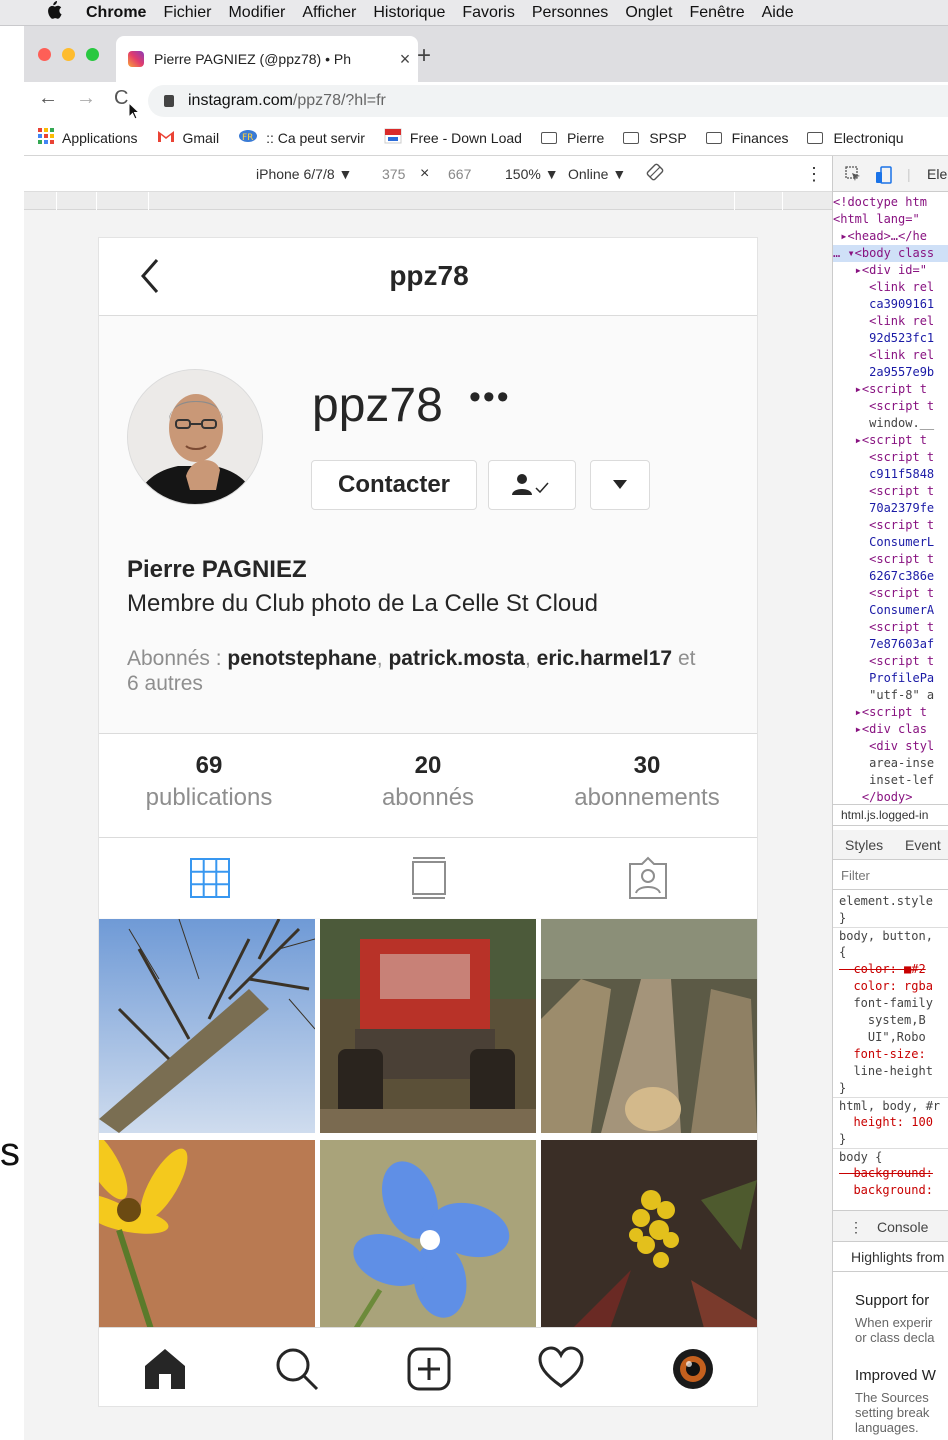  What do you see at coordinates (890, 474) in the screenshot?
I see `dom-node-line: c911f5848` at bounding box center [890, 474].